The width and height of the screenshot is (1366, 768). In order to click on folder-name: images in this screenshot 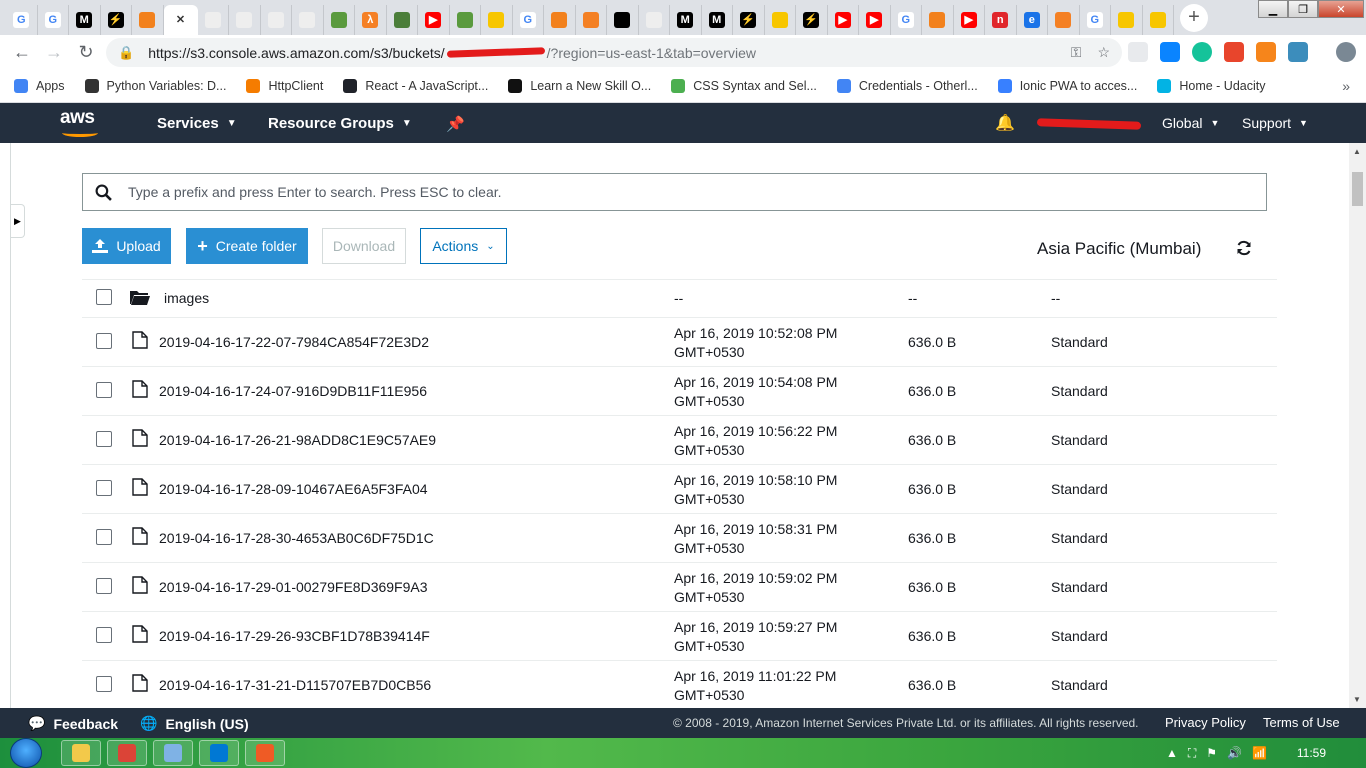, I will do `click(186, 298)`.